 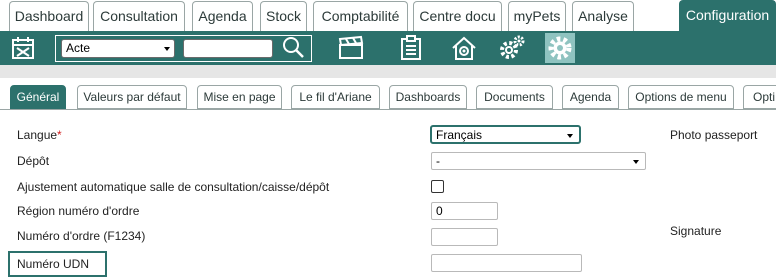 What do you see at coordinates (388, 71) in the screenshot?
I see `separator-band` at bounding box center [388, 71].